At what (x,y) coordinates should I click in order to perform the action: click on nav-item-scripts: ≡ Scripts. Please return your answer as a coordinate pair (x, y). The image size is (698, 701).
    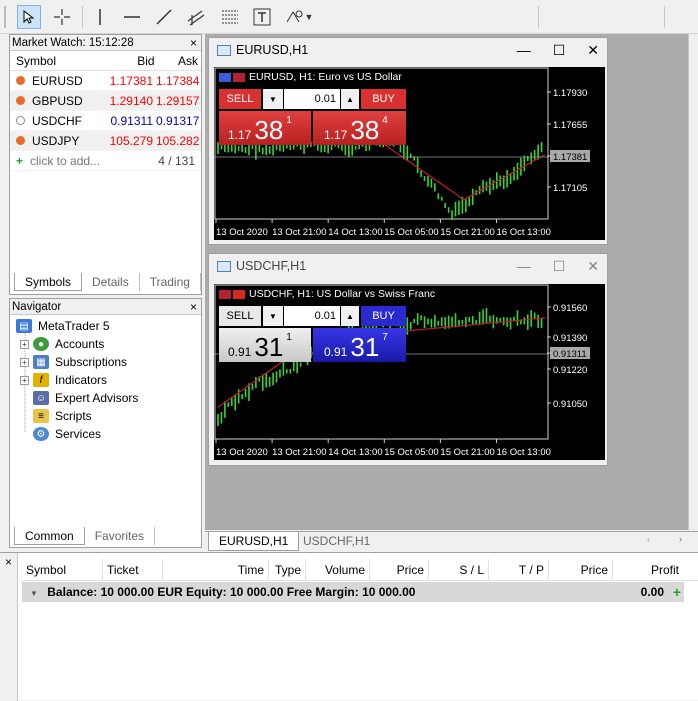
    Looking at the image, I should click on (62, 416).